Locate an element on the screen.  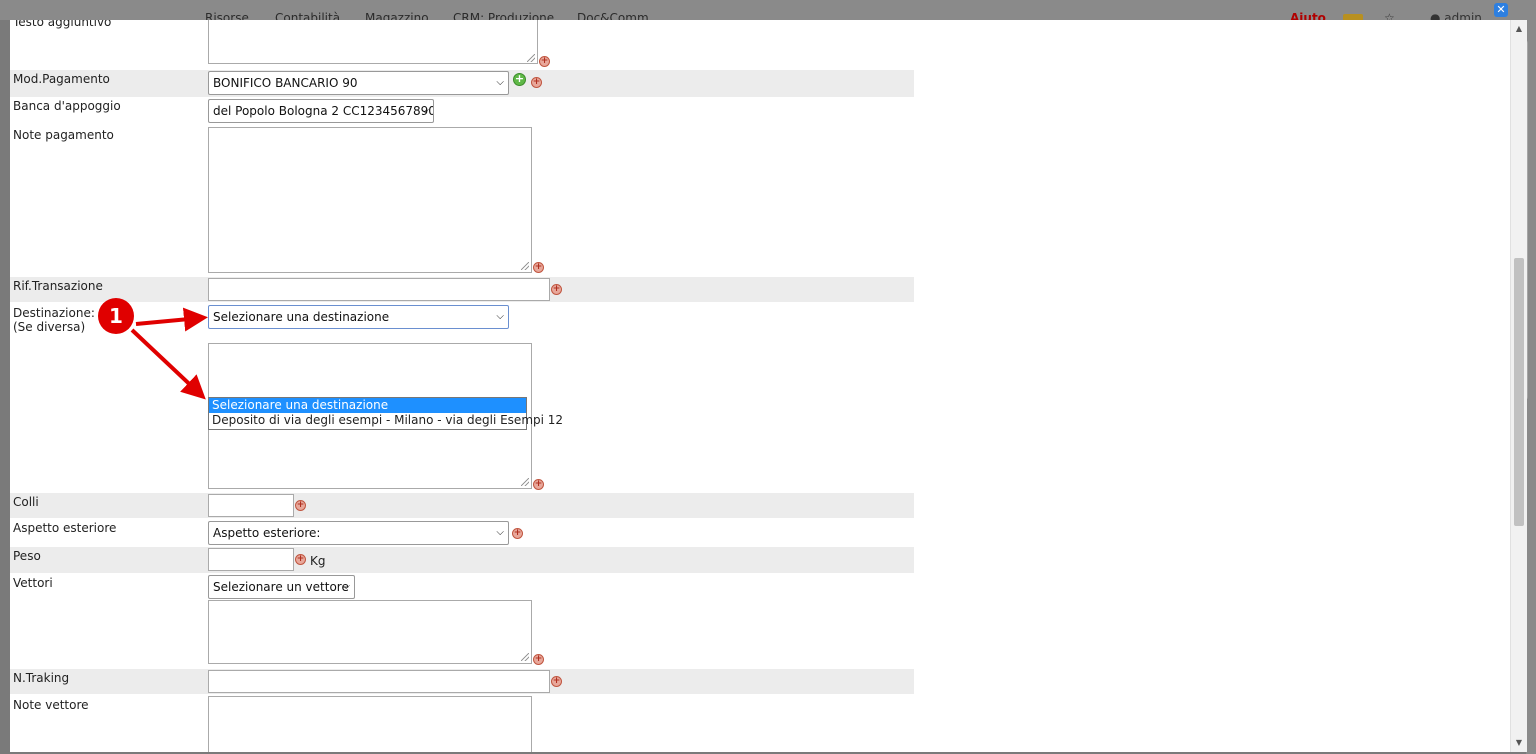
step-number-badge: 1 is located at coordinates (116, 316).